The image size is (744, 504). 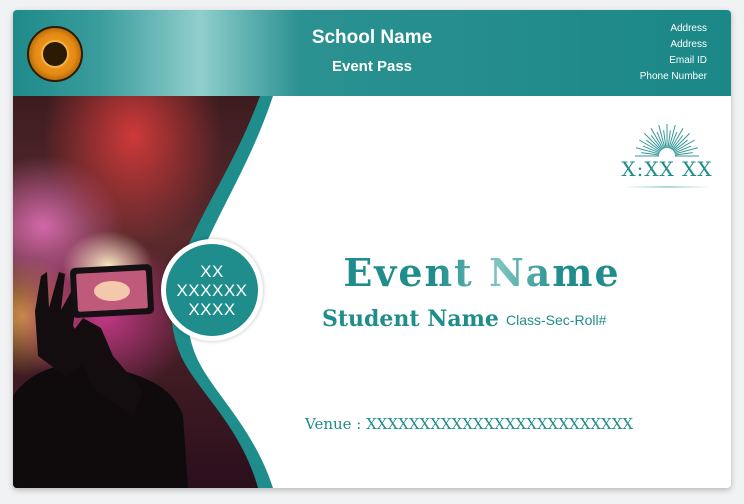 I want to click on school-name: School Name, so click(x=372, y=37).